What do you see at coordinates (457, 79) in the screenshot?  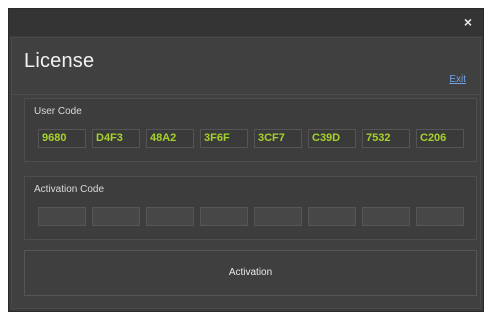 I see `exit-link: Exit` at bounding box center [457, 79].